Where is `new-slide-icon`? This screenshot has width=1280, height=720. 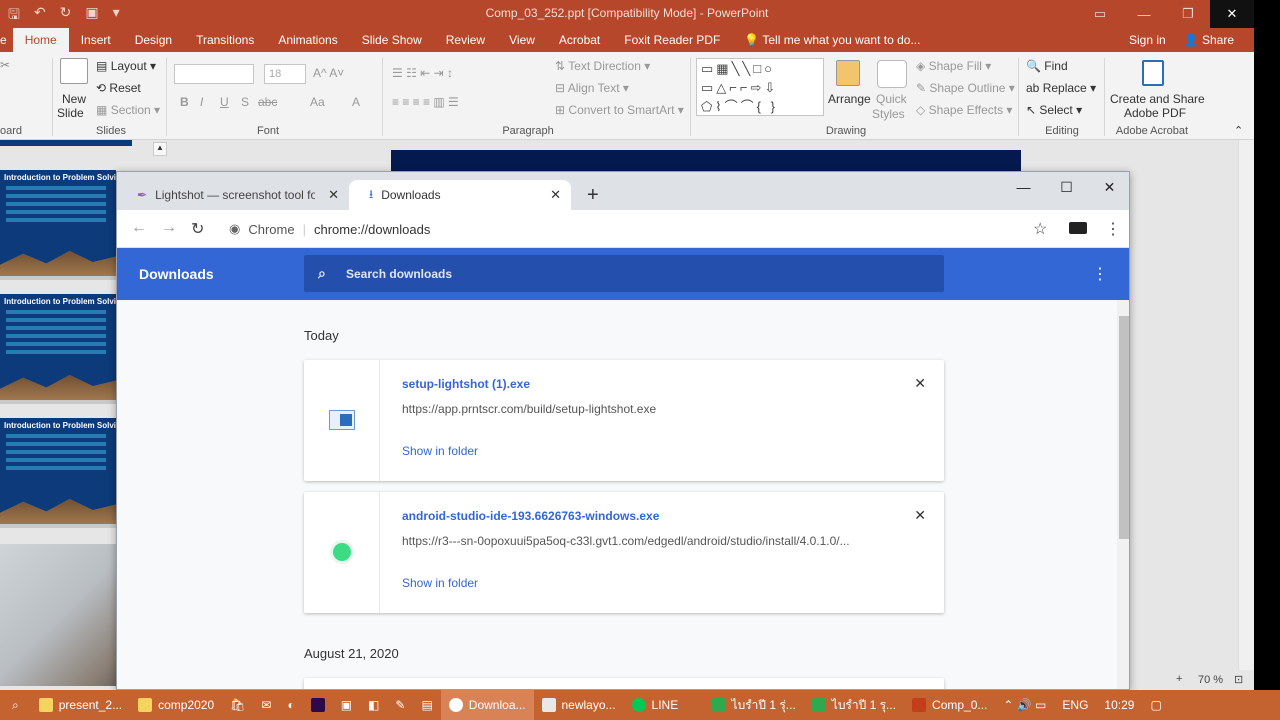
new-slide-icon is located at coordinates (74, 71).